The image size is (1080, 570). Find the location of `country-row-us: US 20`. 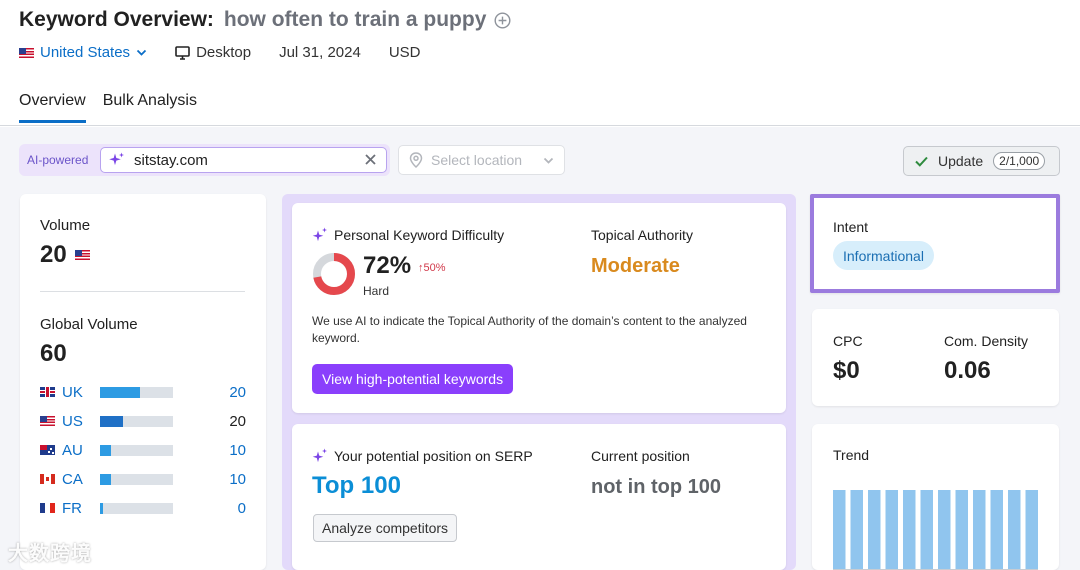

country-row-us: US 20 is located at coordinates (143, 421).